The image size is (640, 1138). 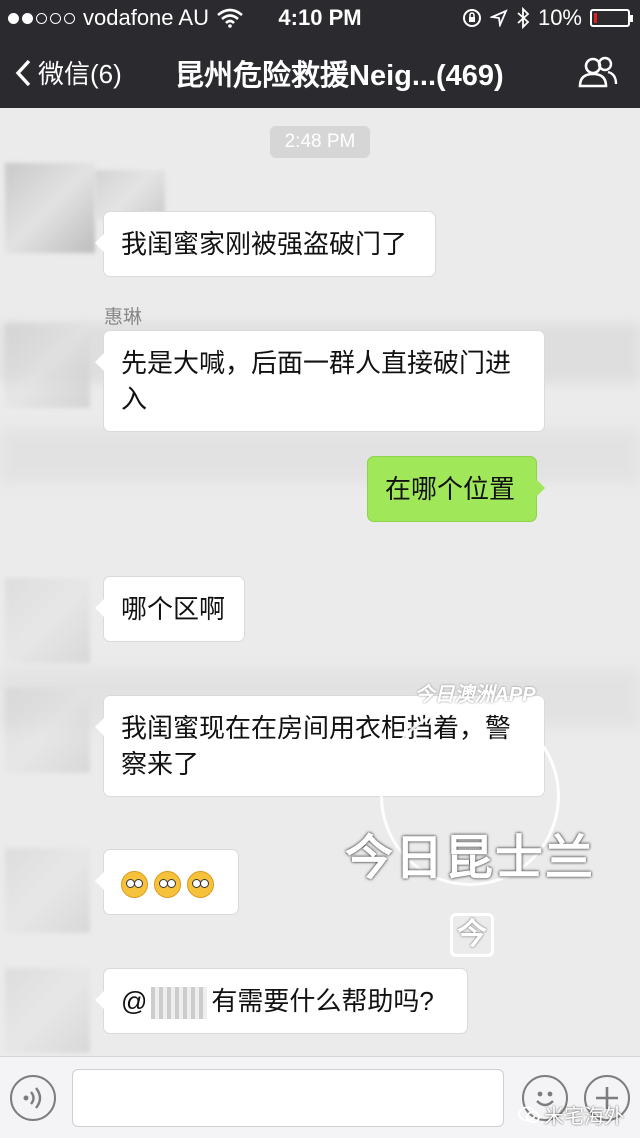 What do you see at coordinates (529, 1114) in the screenshot?
I see `wechat-logo-icon` at bounding box center [529, 1114].